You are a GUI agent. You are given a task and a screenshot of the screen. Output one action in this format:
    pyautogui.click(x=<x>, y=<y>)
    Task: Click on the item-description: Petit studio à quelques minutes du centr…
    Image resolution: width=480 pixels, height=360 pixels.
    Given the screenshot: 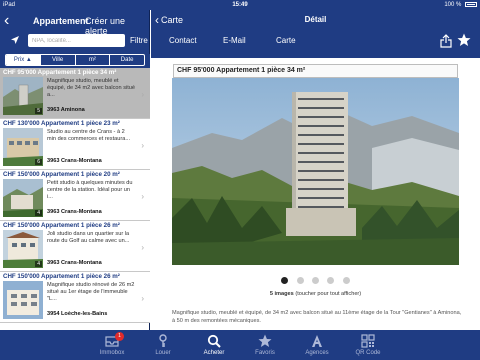 What is the action you would take?
    pyautogui.click(x=90, y=190)
    